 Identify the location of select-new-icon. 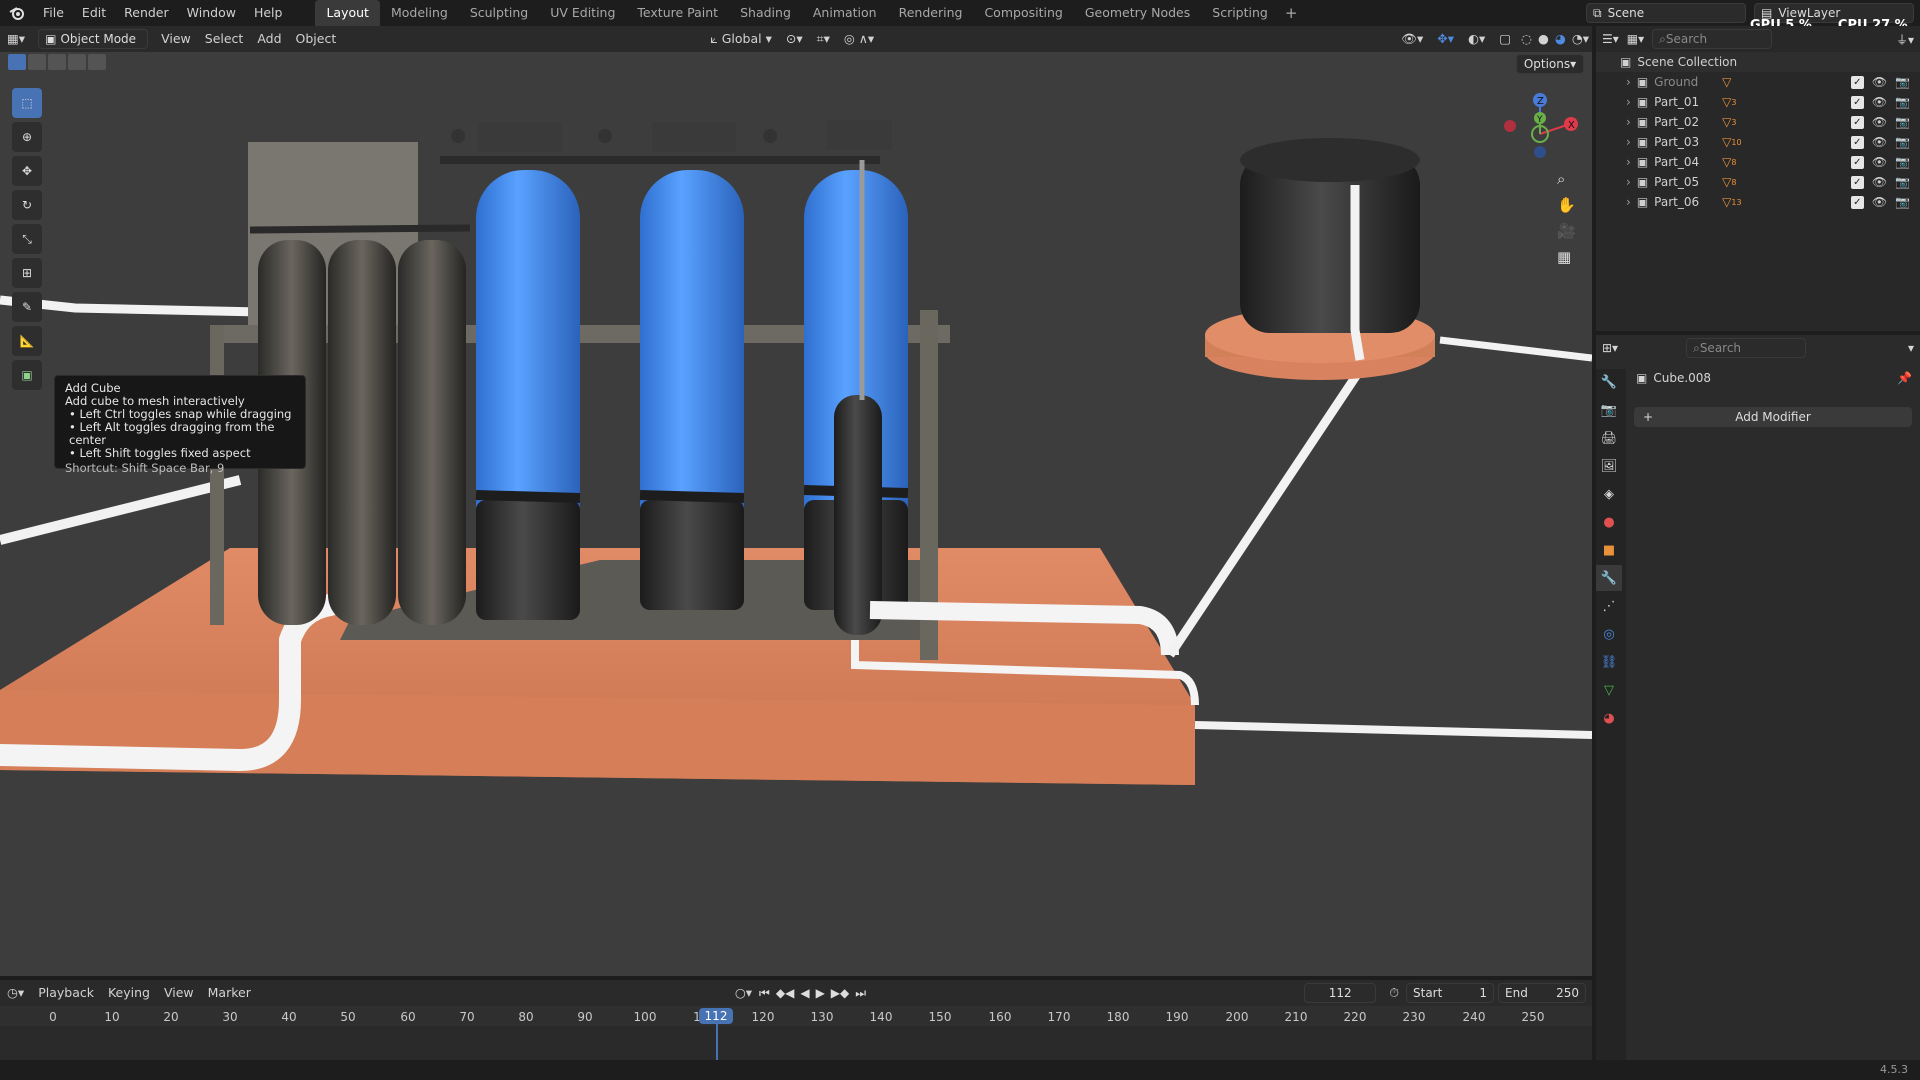
(17, 62).